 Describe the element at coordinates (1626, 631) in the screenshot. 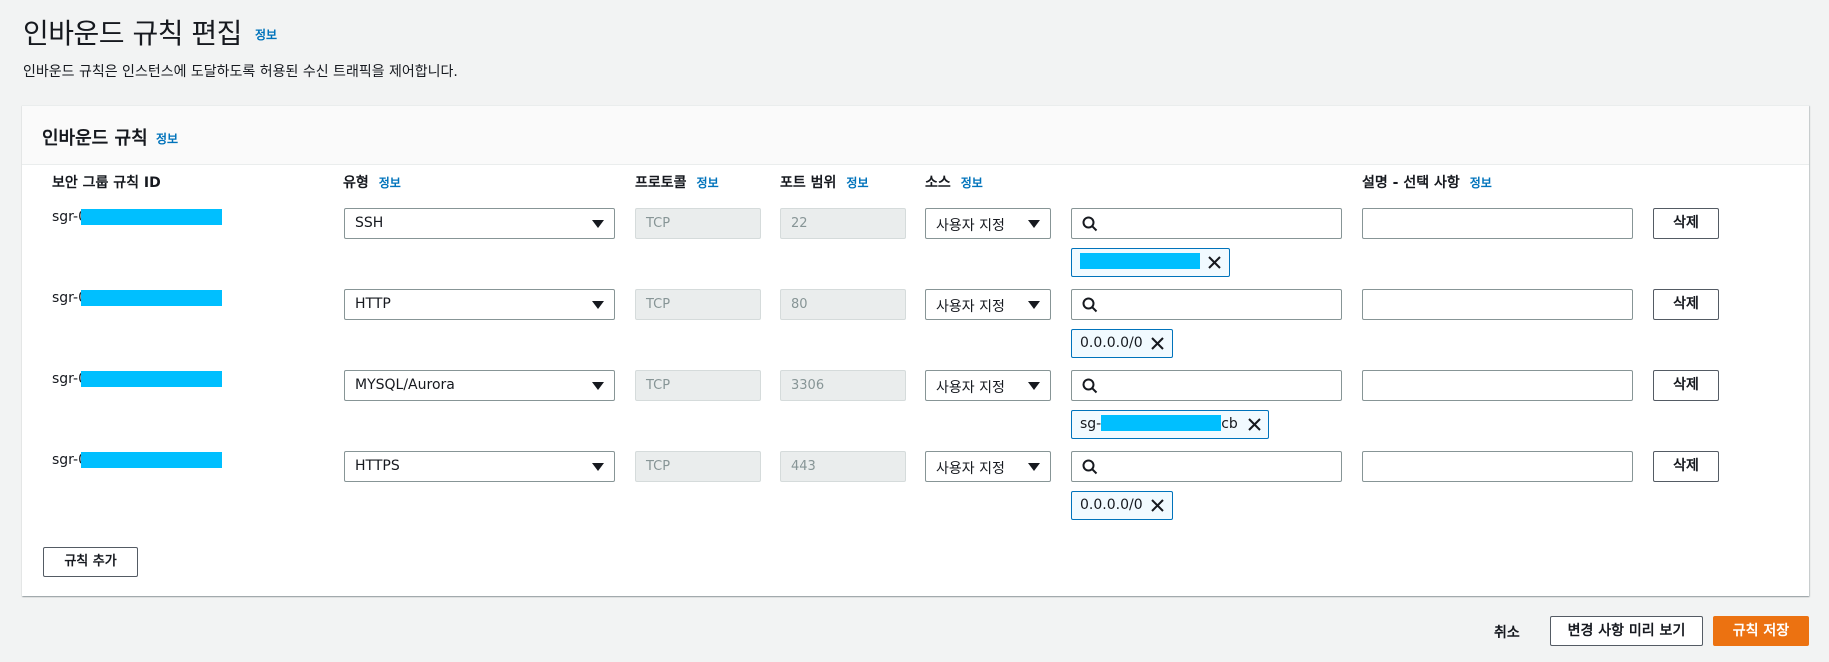

I see `preview-changes-button: 변경 사항 미리 보기` at that location.